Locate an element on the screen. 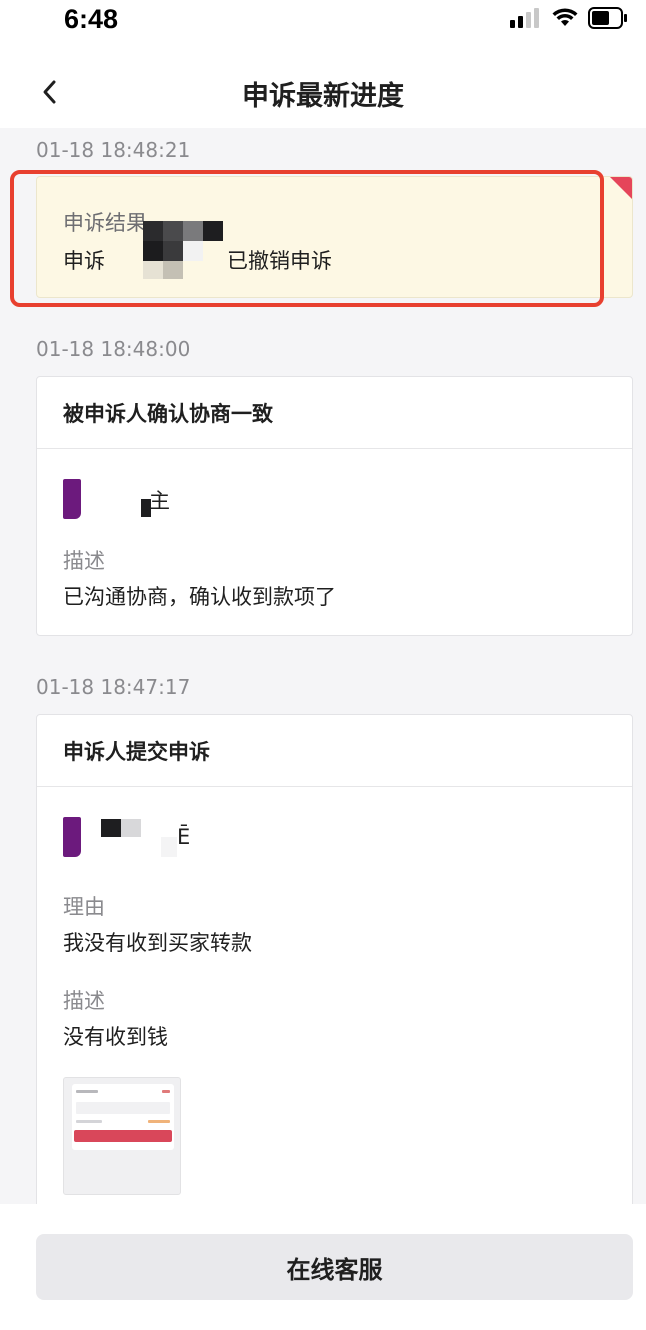 The width and height of the screenshot is (646, 1330). reason-value: 我没有收到买家转款 is located at coordinates (157, 943).